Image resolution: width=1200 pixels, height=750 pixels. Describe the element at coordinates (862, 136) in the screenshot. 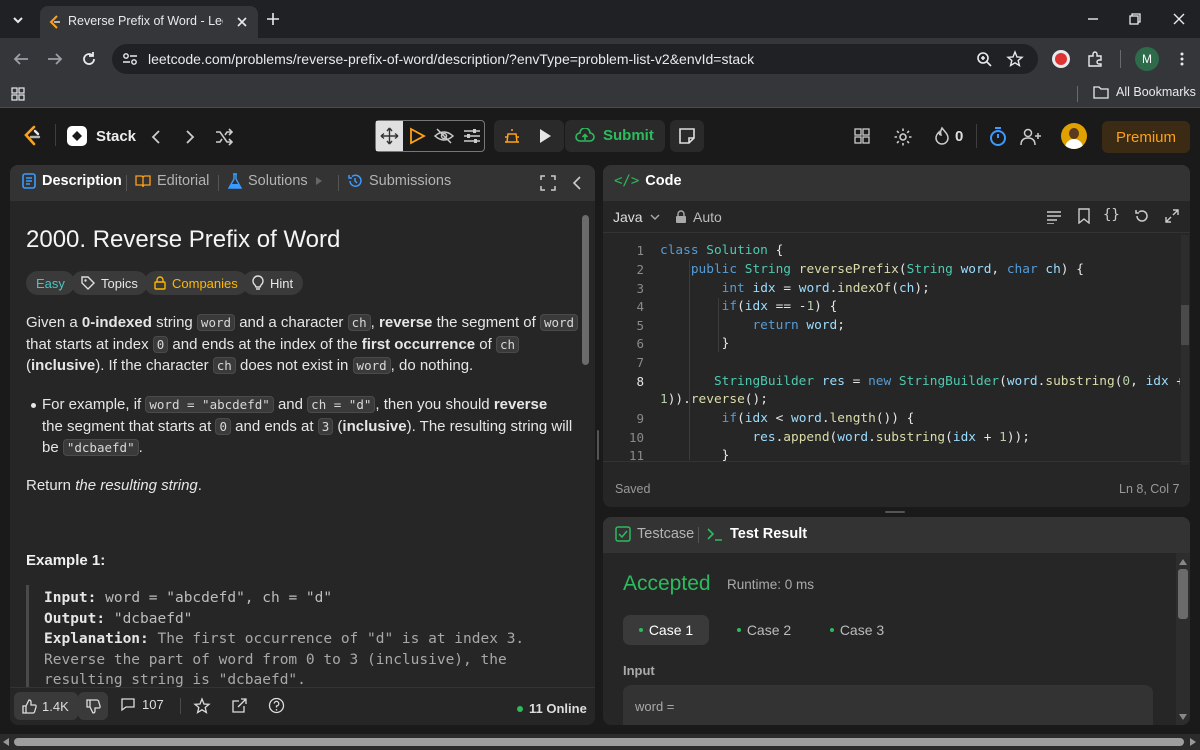

I see `layout-grid-icon` at that location.